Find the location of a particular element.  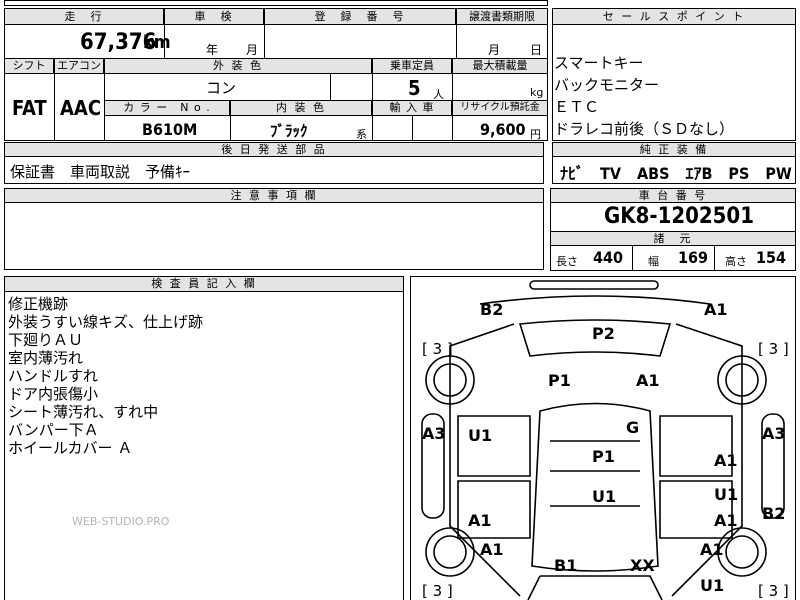

transfer-day: 日 is located at coordinates (536, 50).